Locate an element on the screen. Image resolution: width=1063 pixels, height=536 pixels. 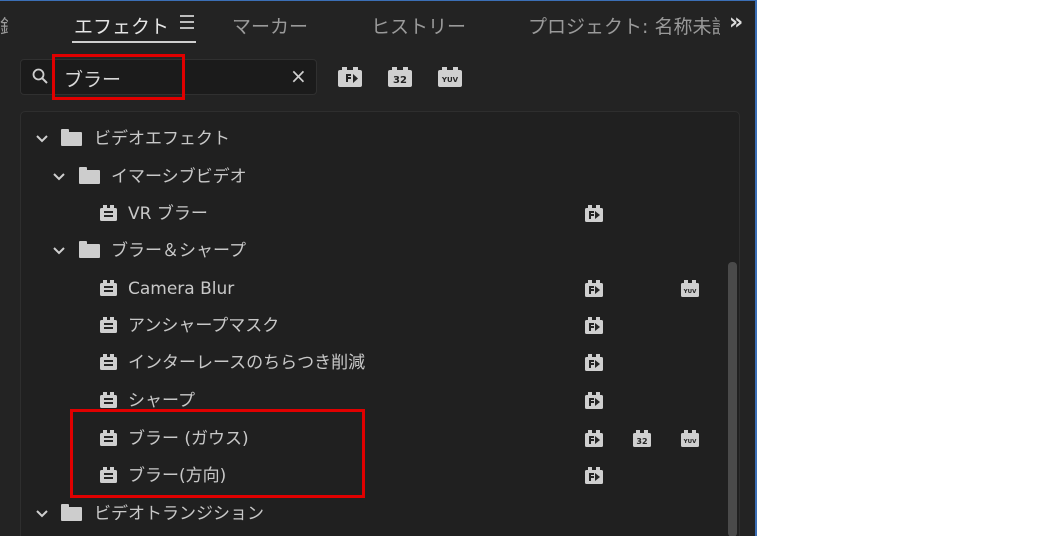
tab-history: ヒストリー is located at coordinates (418, 25).